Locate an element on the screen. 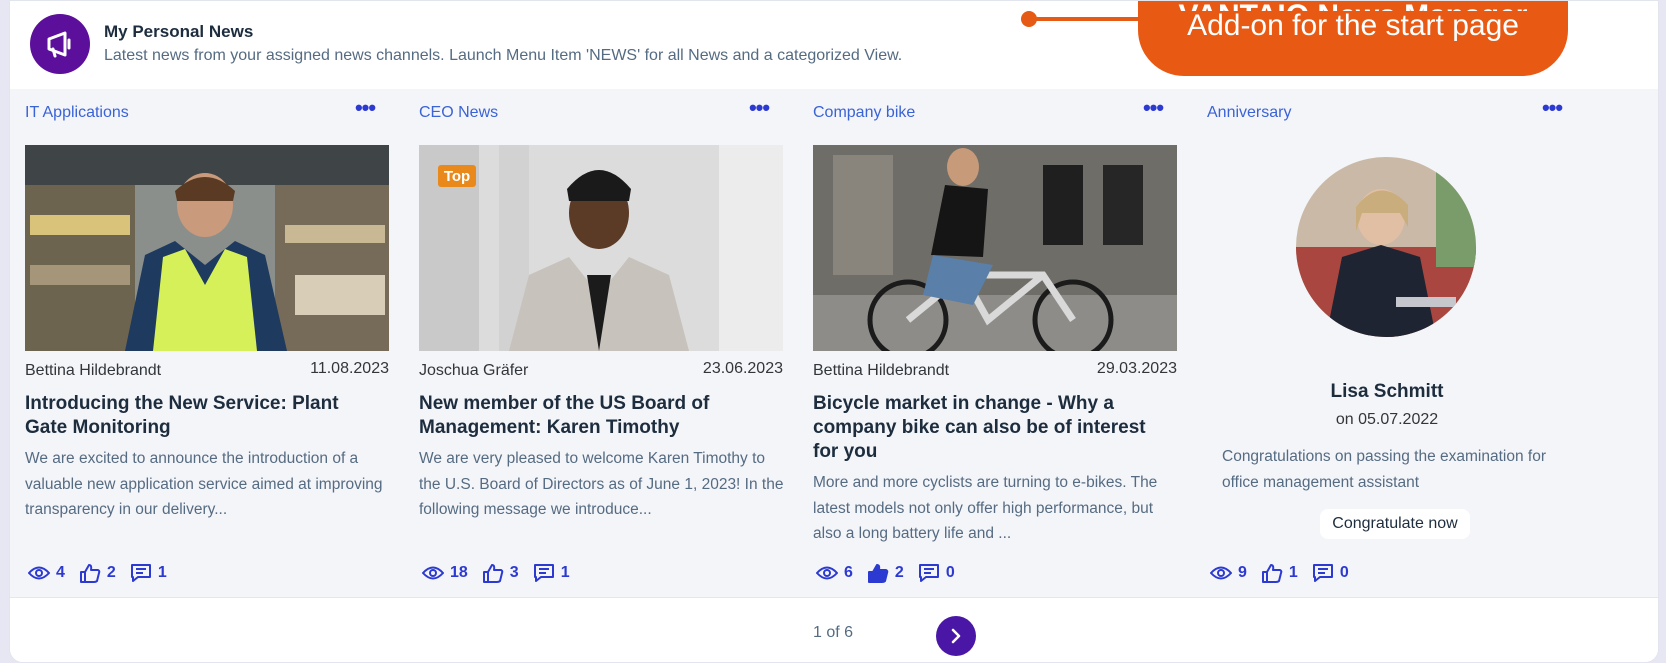 This screenshot has width=1666, height=663. pagination-footer: 1 of 6 is located at coordinates (834, 629).